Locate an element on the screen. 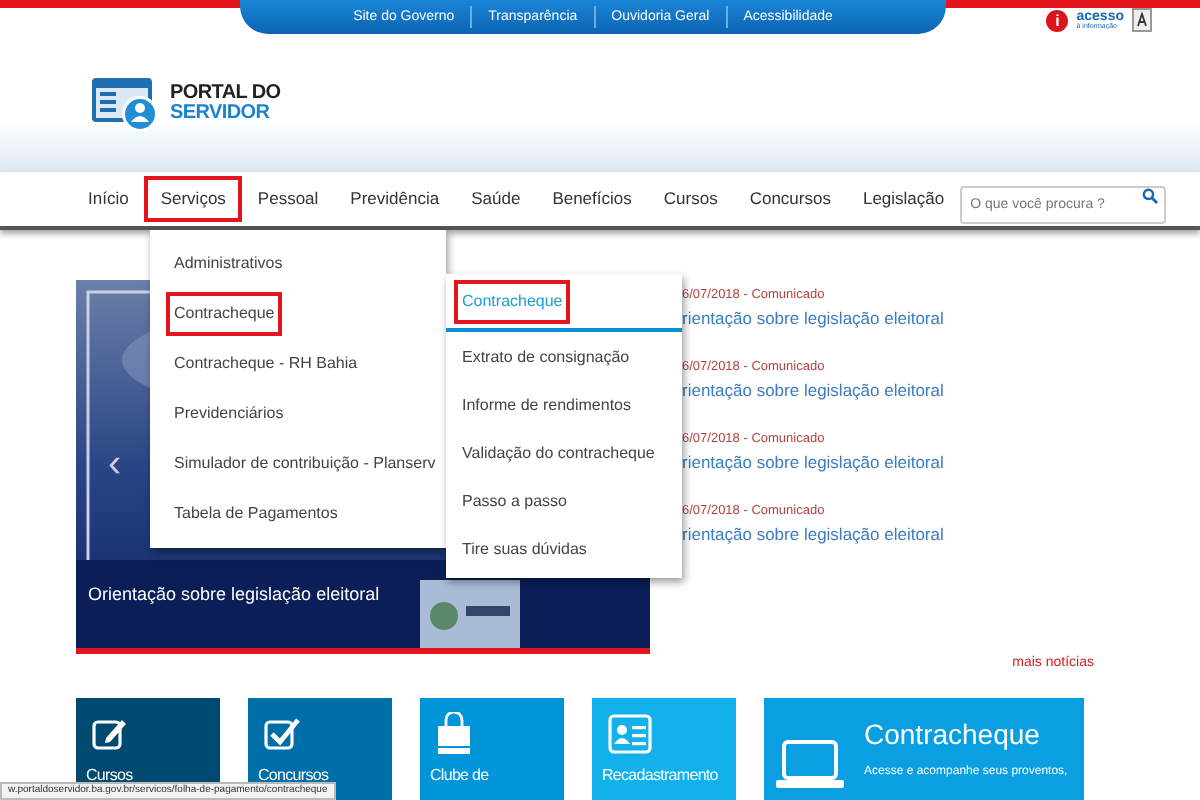  logo-title: SERVIDOR is located at coordinates (221, 114).